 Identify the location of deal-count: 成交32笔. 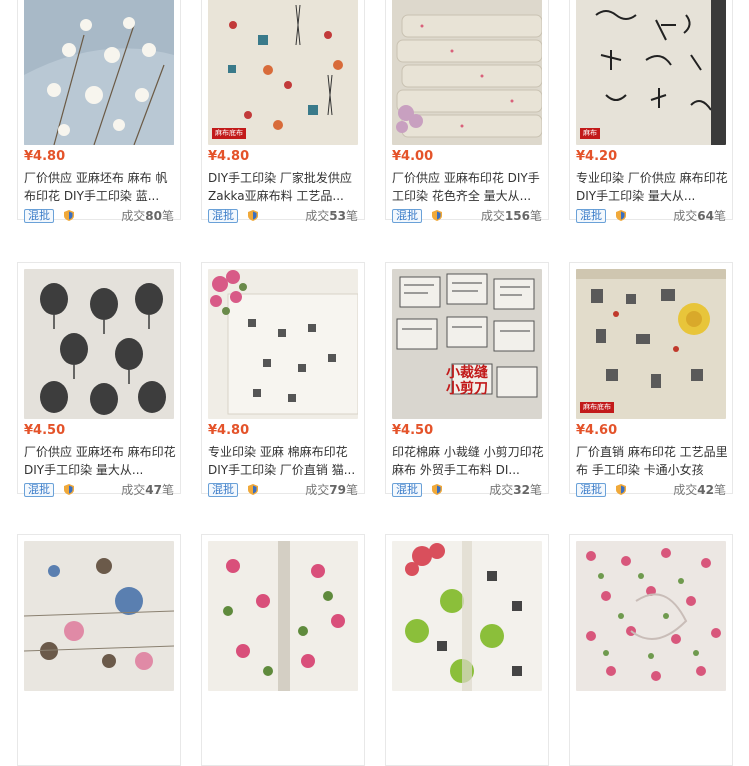
(515, 490).